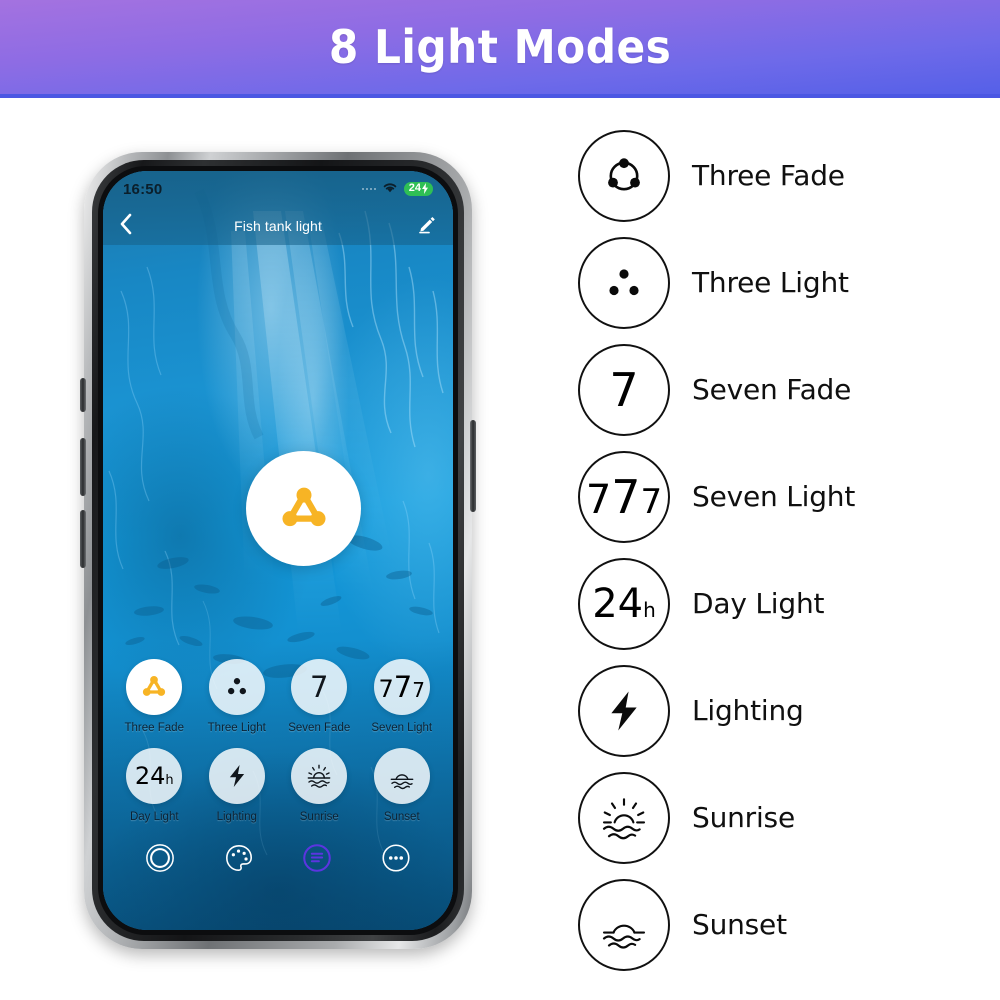  What do you see at coordinates (154, 728) in the screenshot?
I see `mode-label: Three Fade` at bounding box center [154, 728].